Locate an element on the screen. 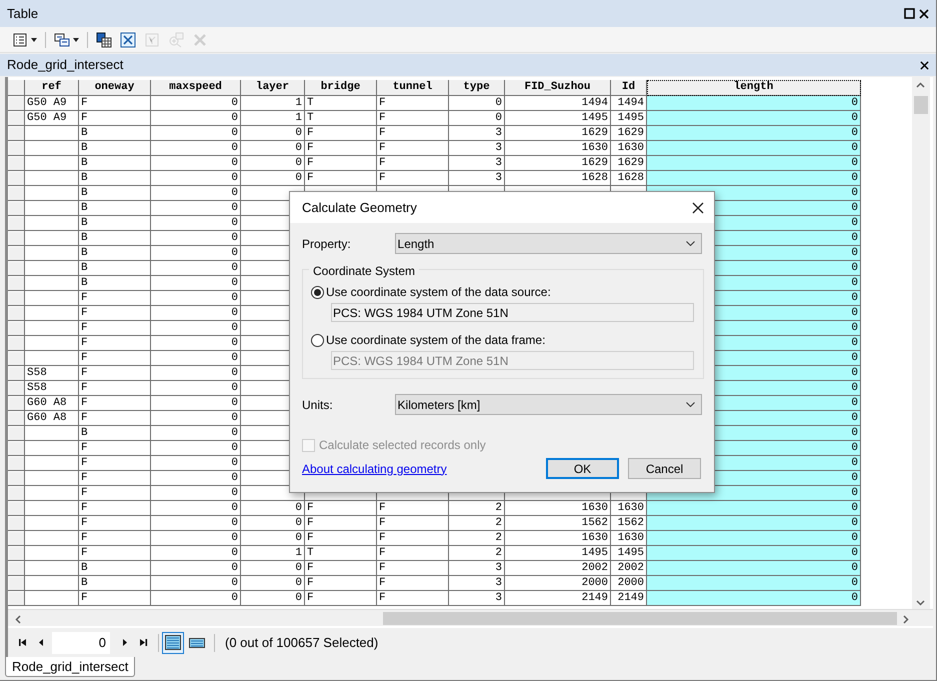 This screenshot has width=937, height=681. column-header: tunnel is located at coordinates (413, 88).